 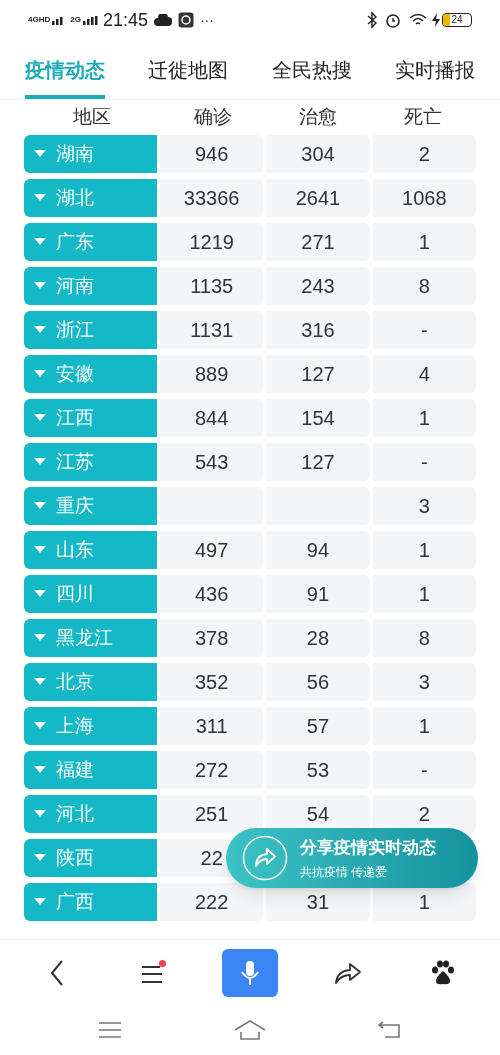 I want to click on network-label: 2G, so click(x=75, y=20).